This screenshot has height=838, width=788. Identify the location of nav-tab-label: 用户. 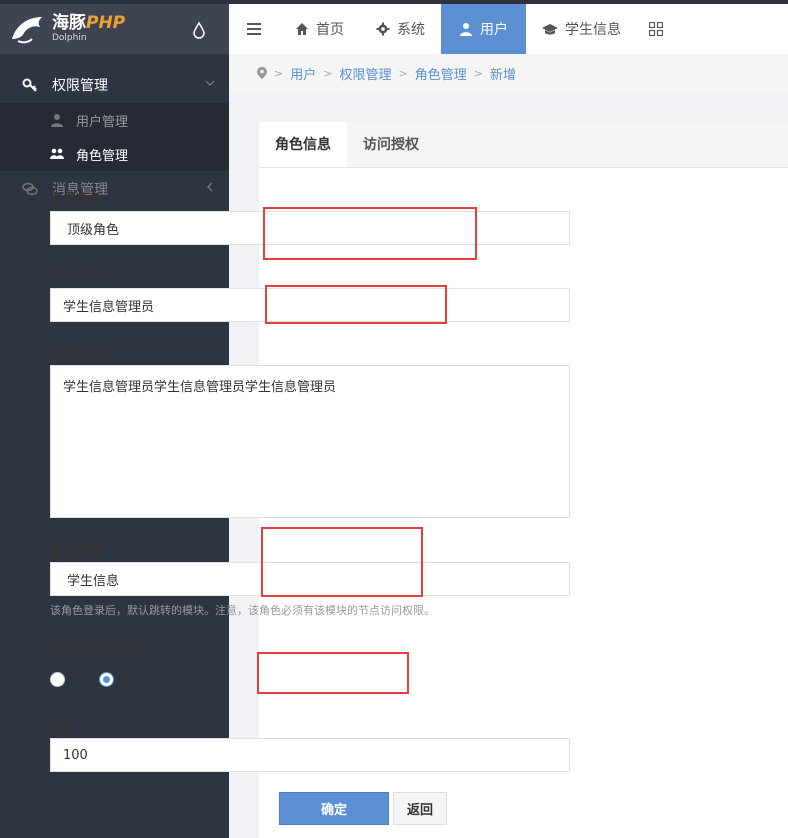
(494, 30).